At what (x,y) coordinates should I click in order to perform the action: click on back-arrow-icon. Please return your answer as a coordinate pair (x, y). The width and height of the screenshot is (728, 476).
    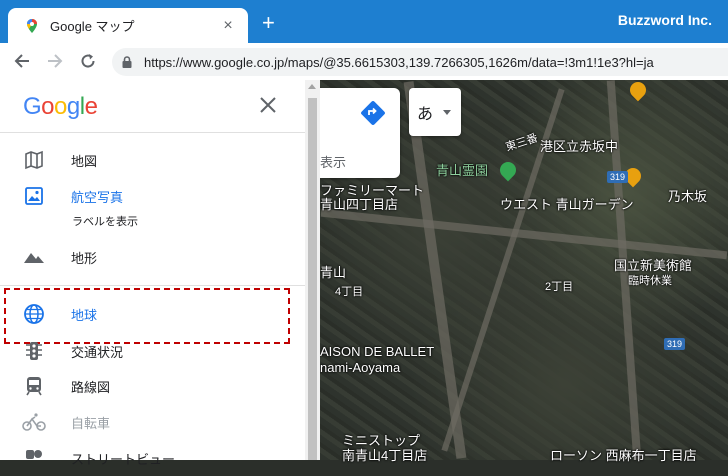
    Looking at the image, I should click on (21, 61).